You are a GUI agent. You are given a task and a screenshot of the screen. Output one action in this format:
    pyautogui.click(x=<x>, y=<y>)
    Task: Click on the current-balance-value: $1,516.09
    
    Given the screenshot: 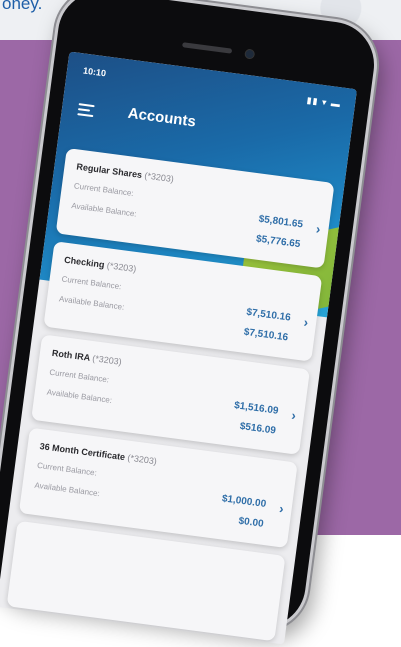 What is the action you would take?
    pyautogui.click(x=256, y=408)
    